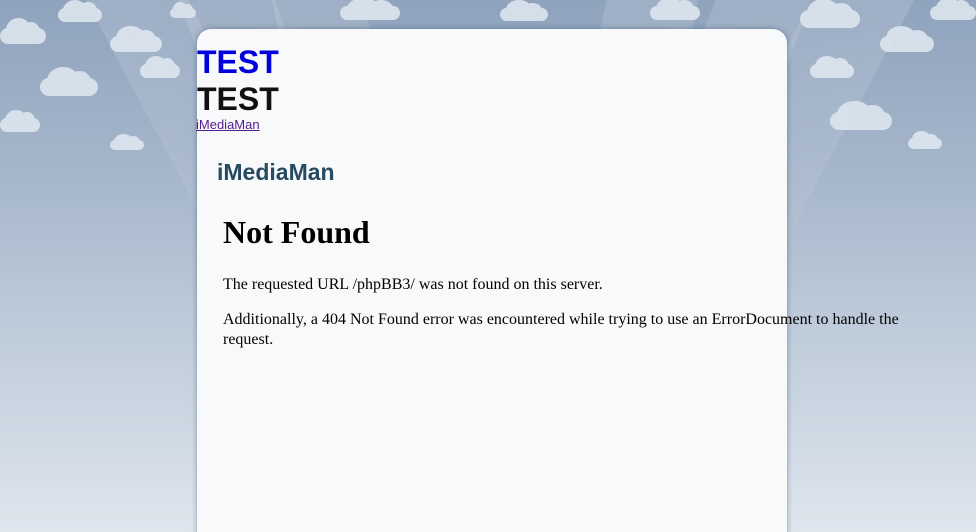 This screenshot has width=976, height=532. What do you see at coordinates (238, 62) in the screenshot?
I see `header-title-blue: TEST` at bounding box center [238, 62].